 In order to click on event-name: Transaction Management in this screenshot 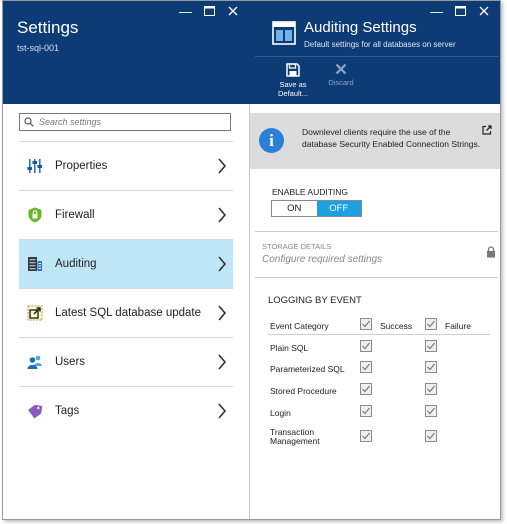, I will do `click(295, 436)`.